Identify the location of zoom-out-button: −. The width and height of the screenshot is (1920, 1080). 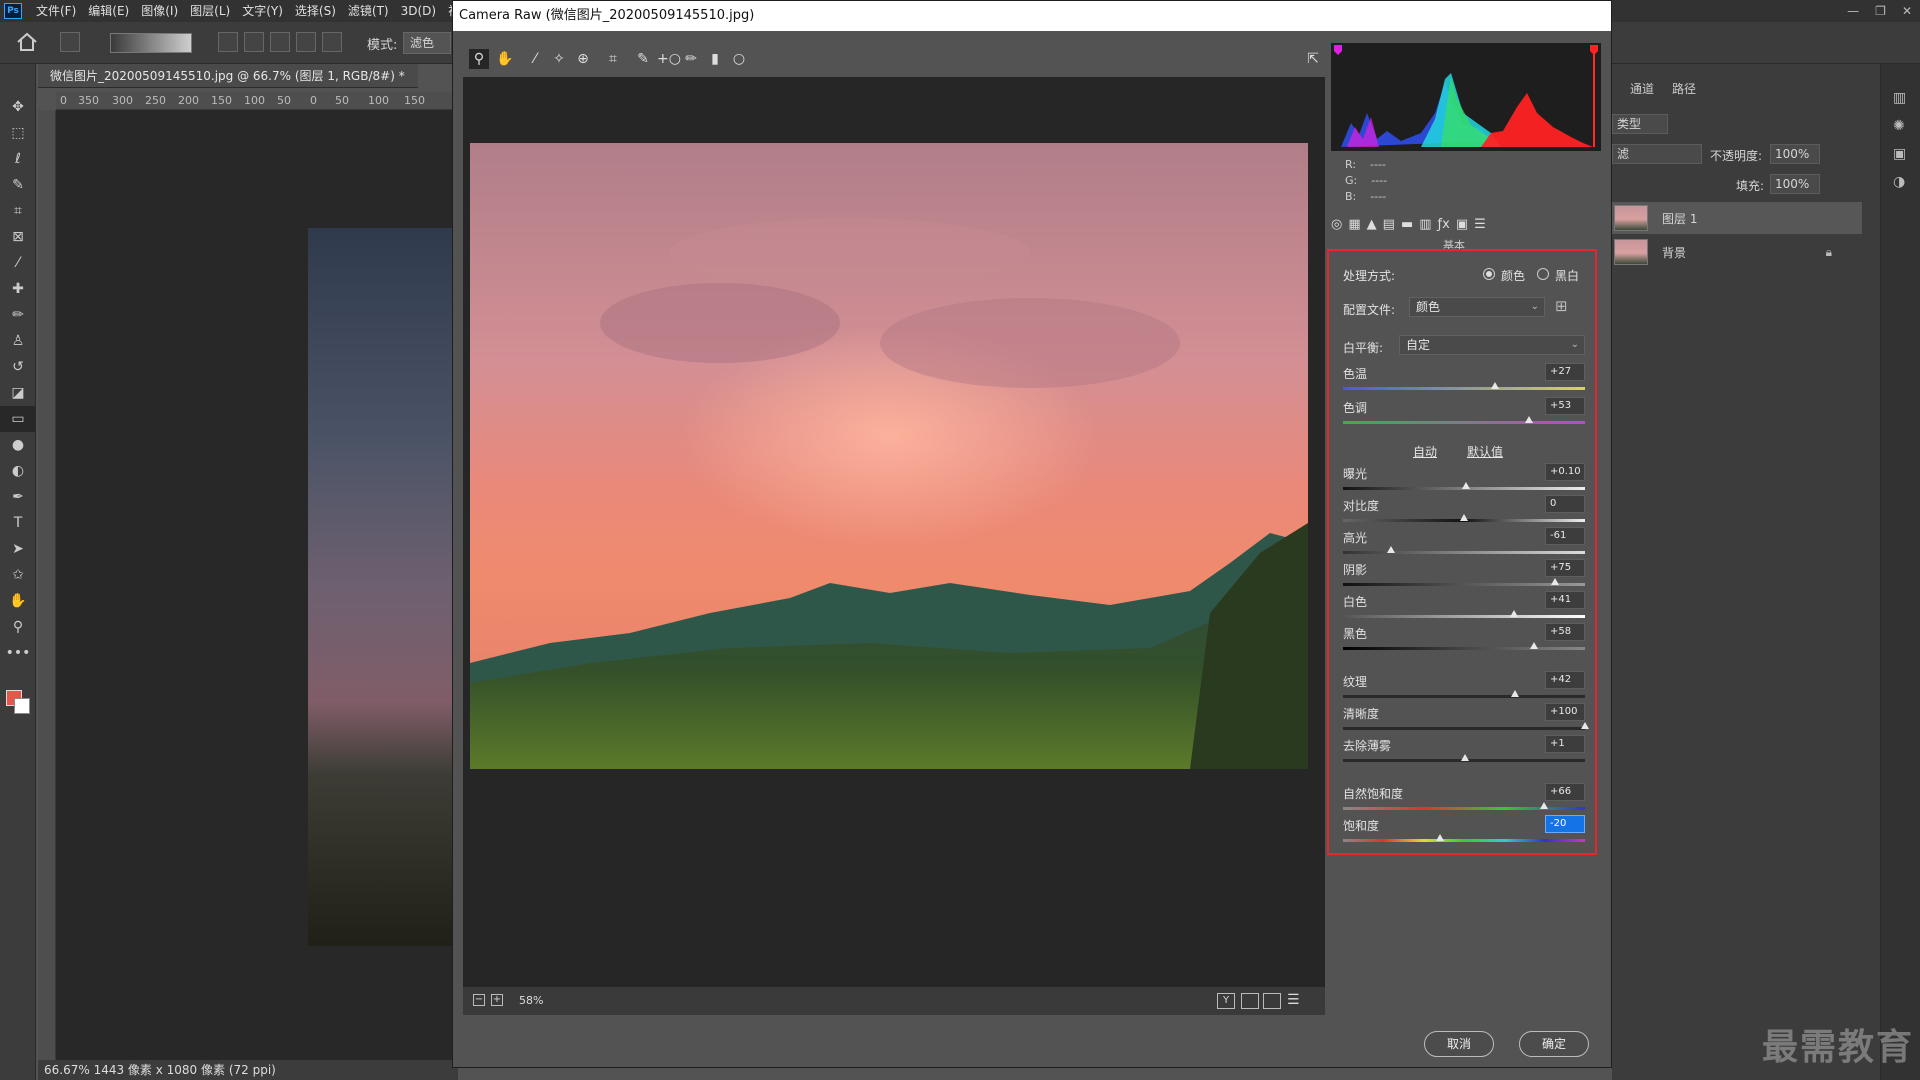
(479, 1000).